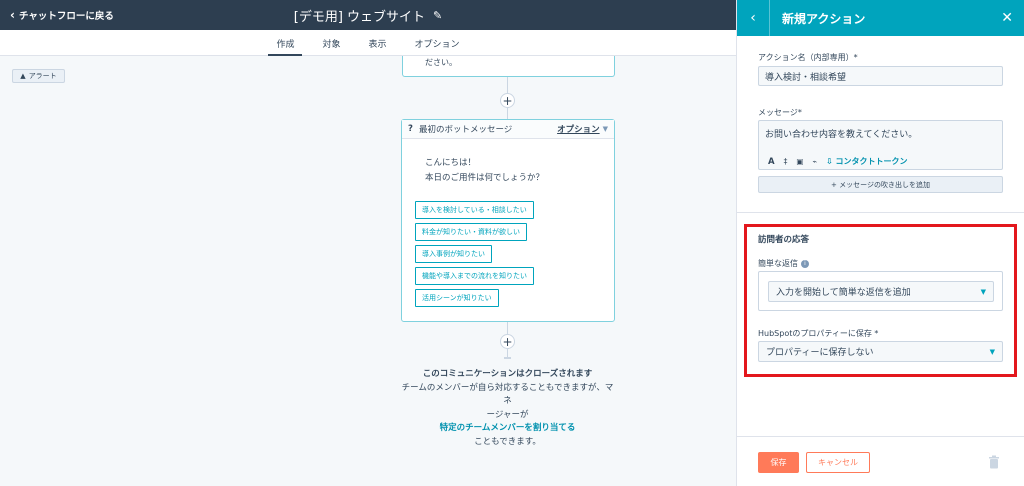 The height and width of the screenshot is (486, 1024). Describe the element at coordinates (1007, 18) in the screenshot. I see `close-icon: ✕` at that location.